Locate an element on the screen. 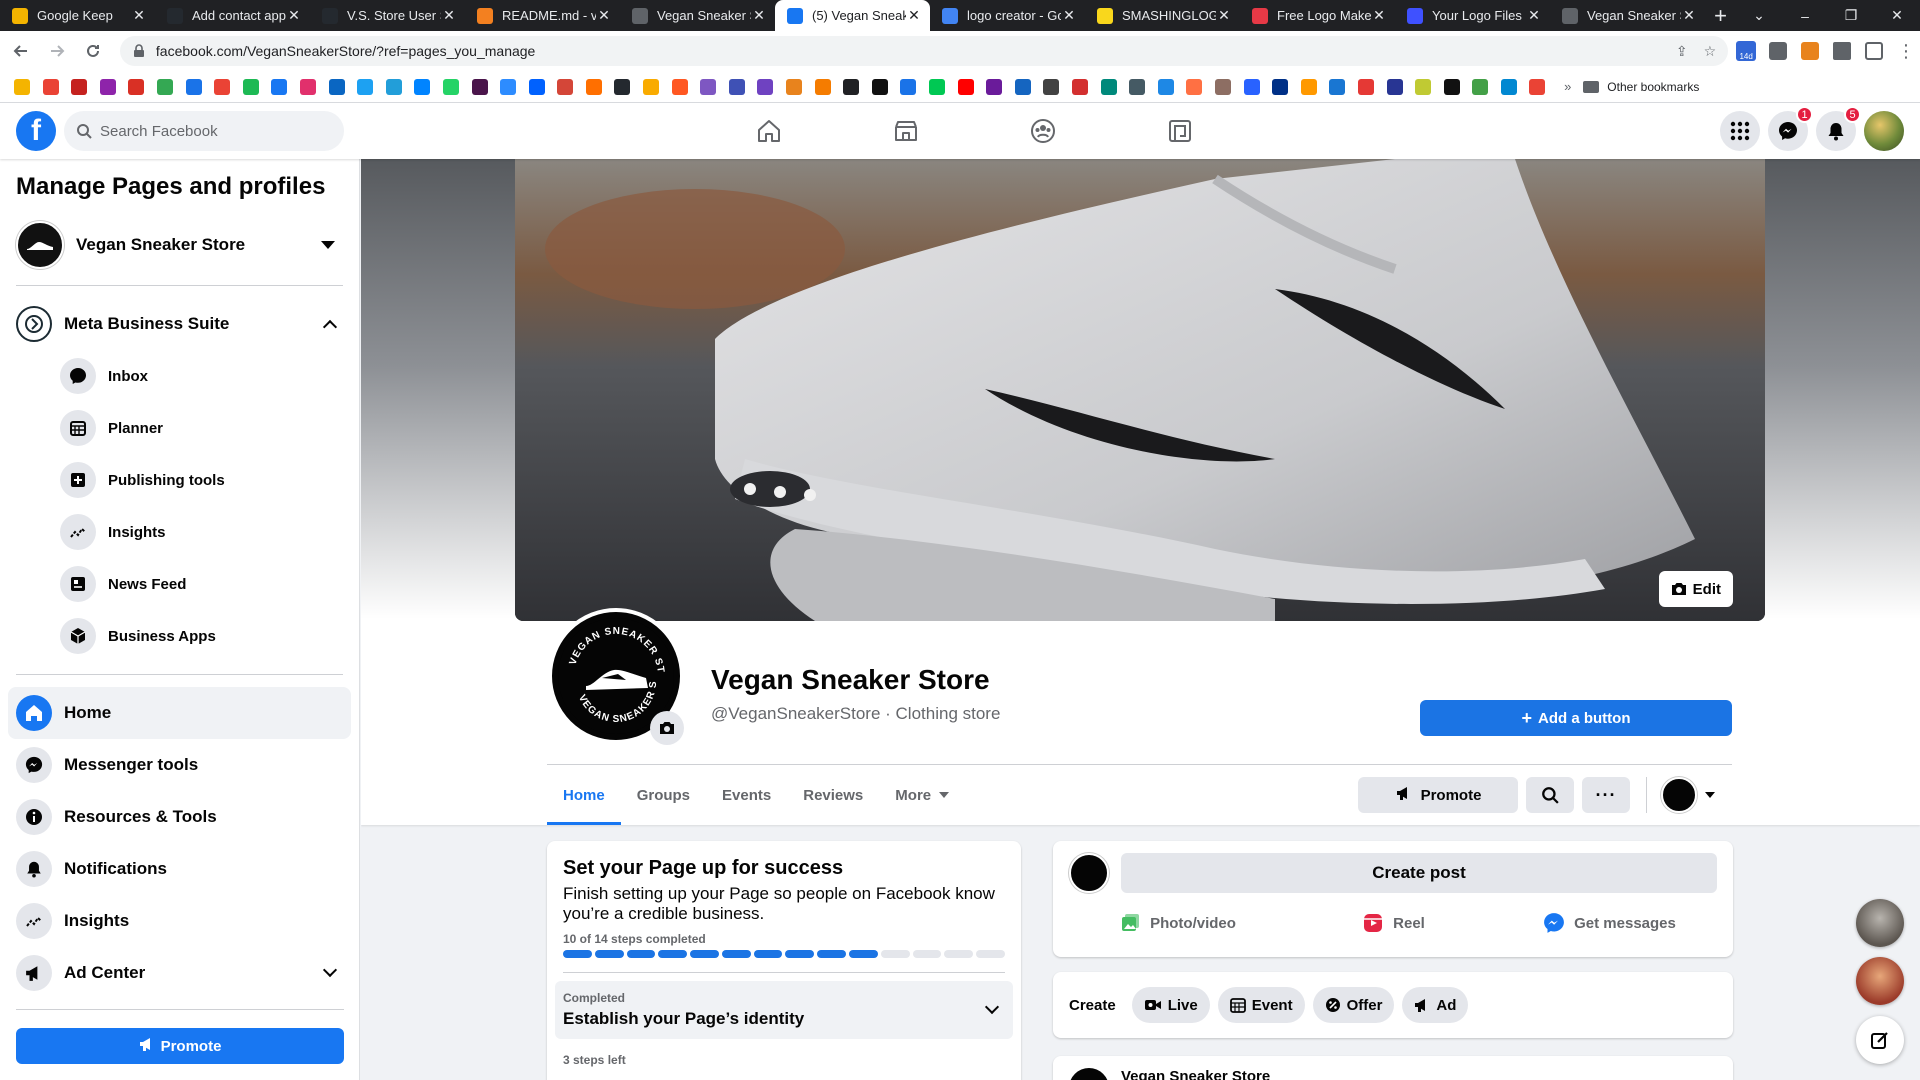 The image size is (1920, 1080). chat-head-contact is located at coordinates (1880, 923).